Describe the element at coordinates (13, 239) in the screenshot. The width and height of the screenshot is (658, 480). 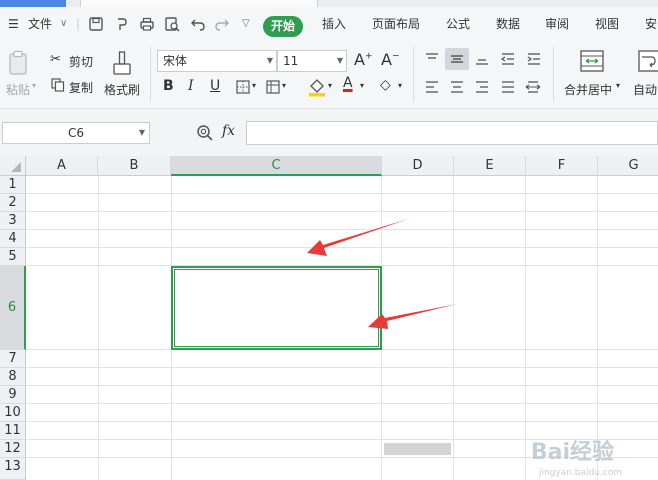
I see `row-header-4: 4` at that location.